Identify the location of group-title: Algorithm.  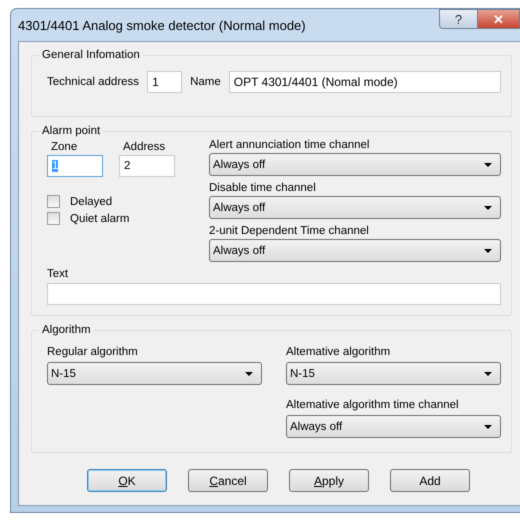
(66, 330).